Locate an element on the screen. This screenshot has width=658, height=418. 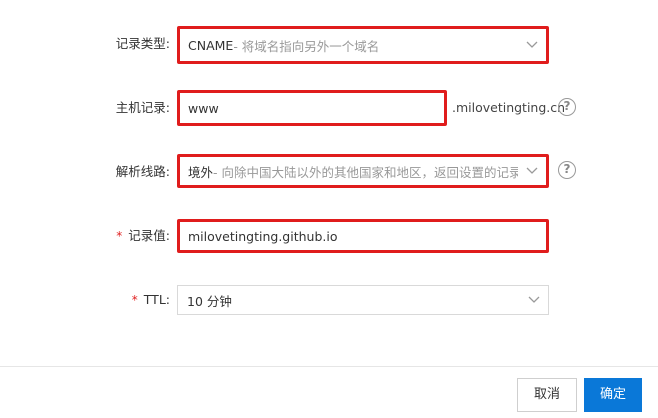
record-type-value: CNAME is located at coordinates (211, 45).